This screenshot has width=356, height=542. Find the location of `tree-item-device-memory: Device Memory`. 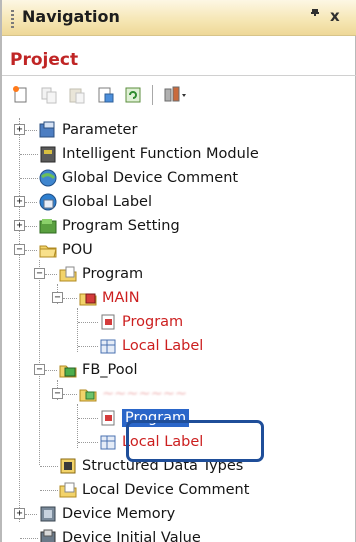

tree-item-device-memory: Device Memory is located at coordinates (106, 514).